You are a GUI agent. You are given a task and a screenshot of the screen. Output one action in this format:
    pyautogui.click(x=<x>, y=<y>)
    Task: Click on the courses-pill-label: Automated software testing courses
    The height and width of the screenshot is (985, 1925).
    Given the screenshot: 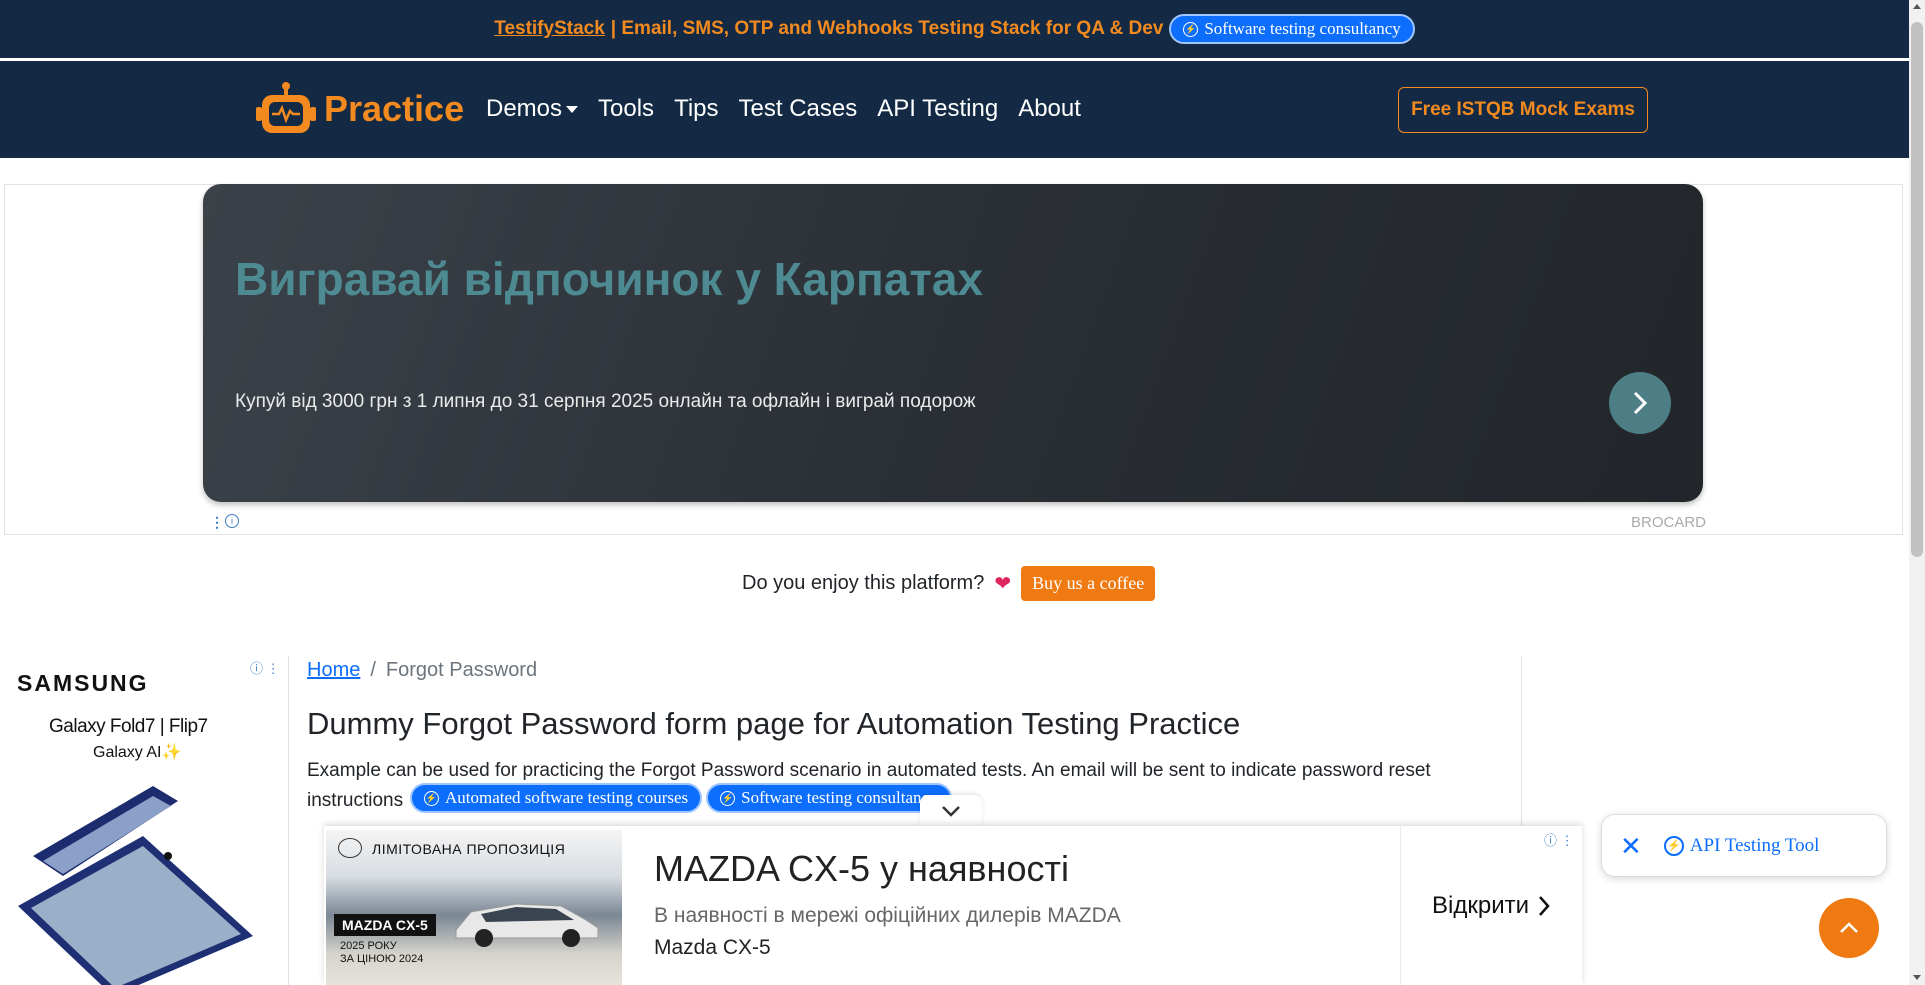 What is the action you would take?
    pyautogui.click(x=567, y=797)
    